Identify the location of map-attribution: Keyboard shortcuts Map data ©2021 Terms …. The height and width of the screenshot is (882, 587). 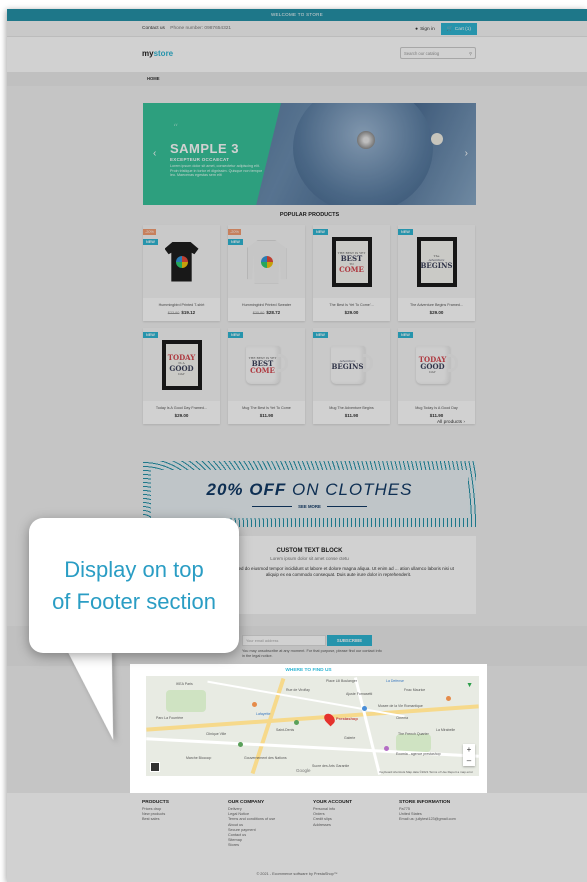
(426, 772).